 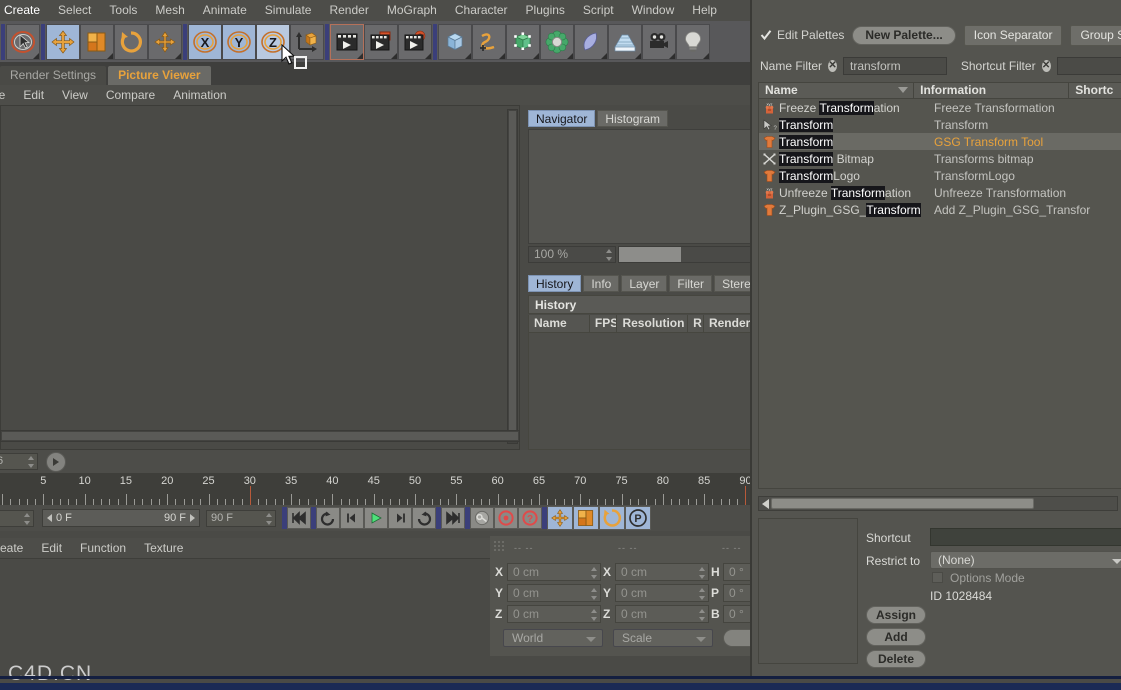 I want to click on menu-item-help: Help, so click(x=704, y=10).